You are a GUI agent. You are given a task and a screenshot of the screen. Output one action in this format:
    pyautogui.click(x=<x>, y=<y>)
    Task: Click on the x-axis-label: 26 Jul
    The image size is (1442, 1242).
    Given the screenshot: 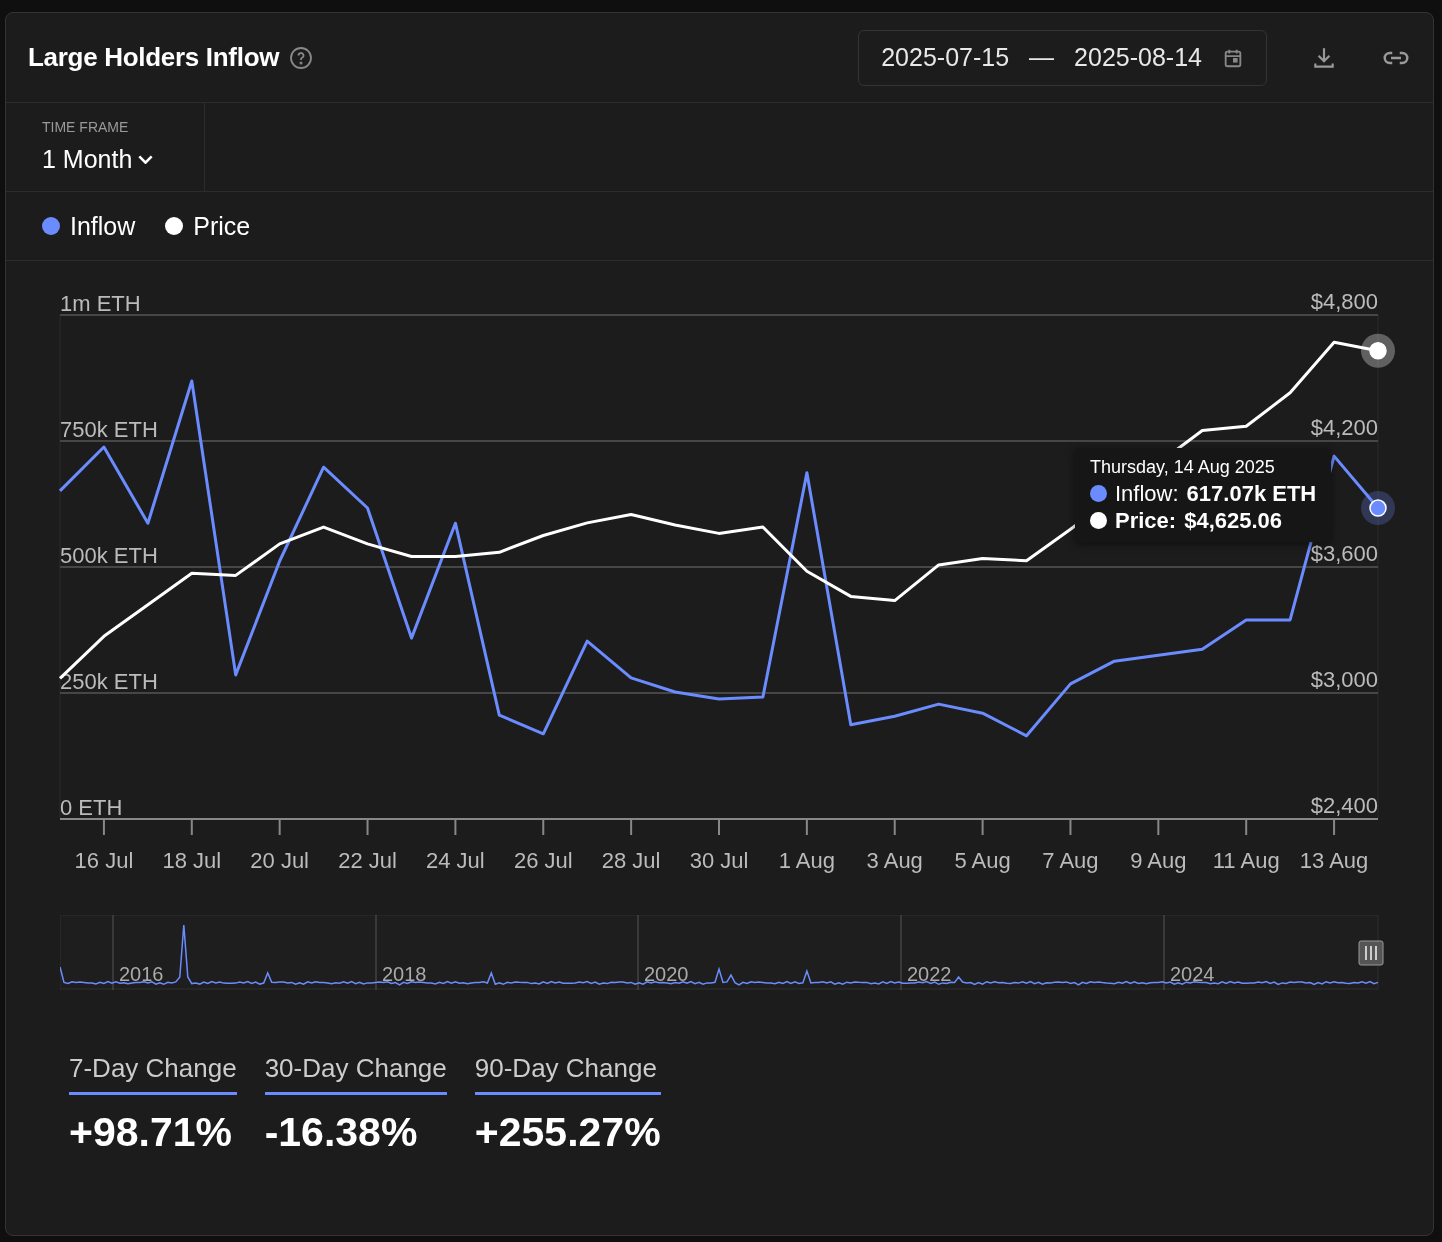 What is the action you would take?
    pyautogui.click(x=543, y=860)
    